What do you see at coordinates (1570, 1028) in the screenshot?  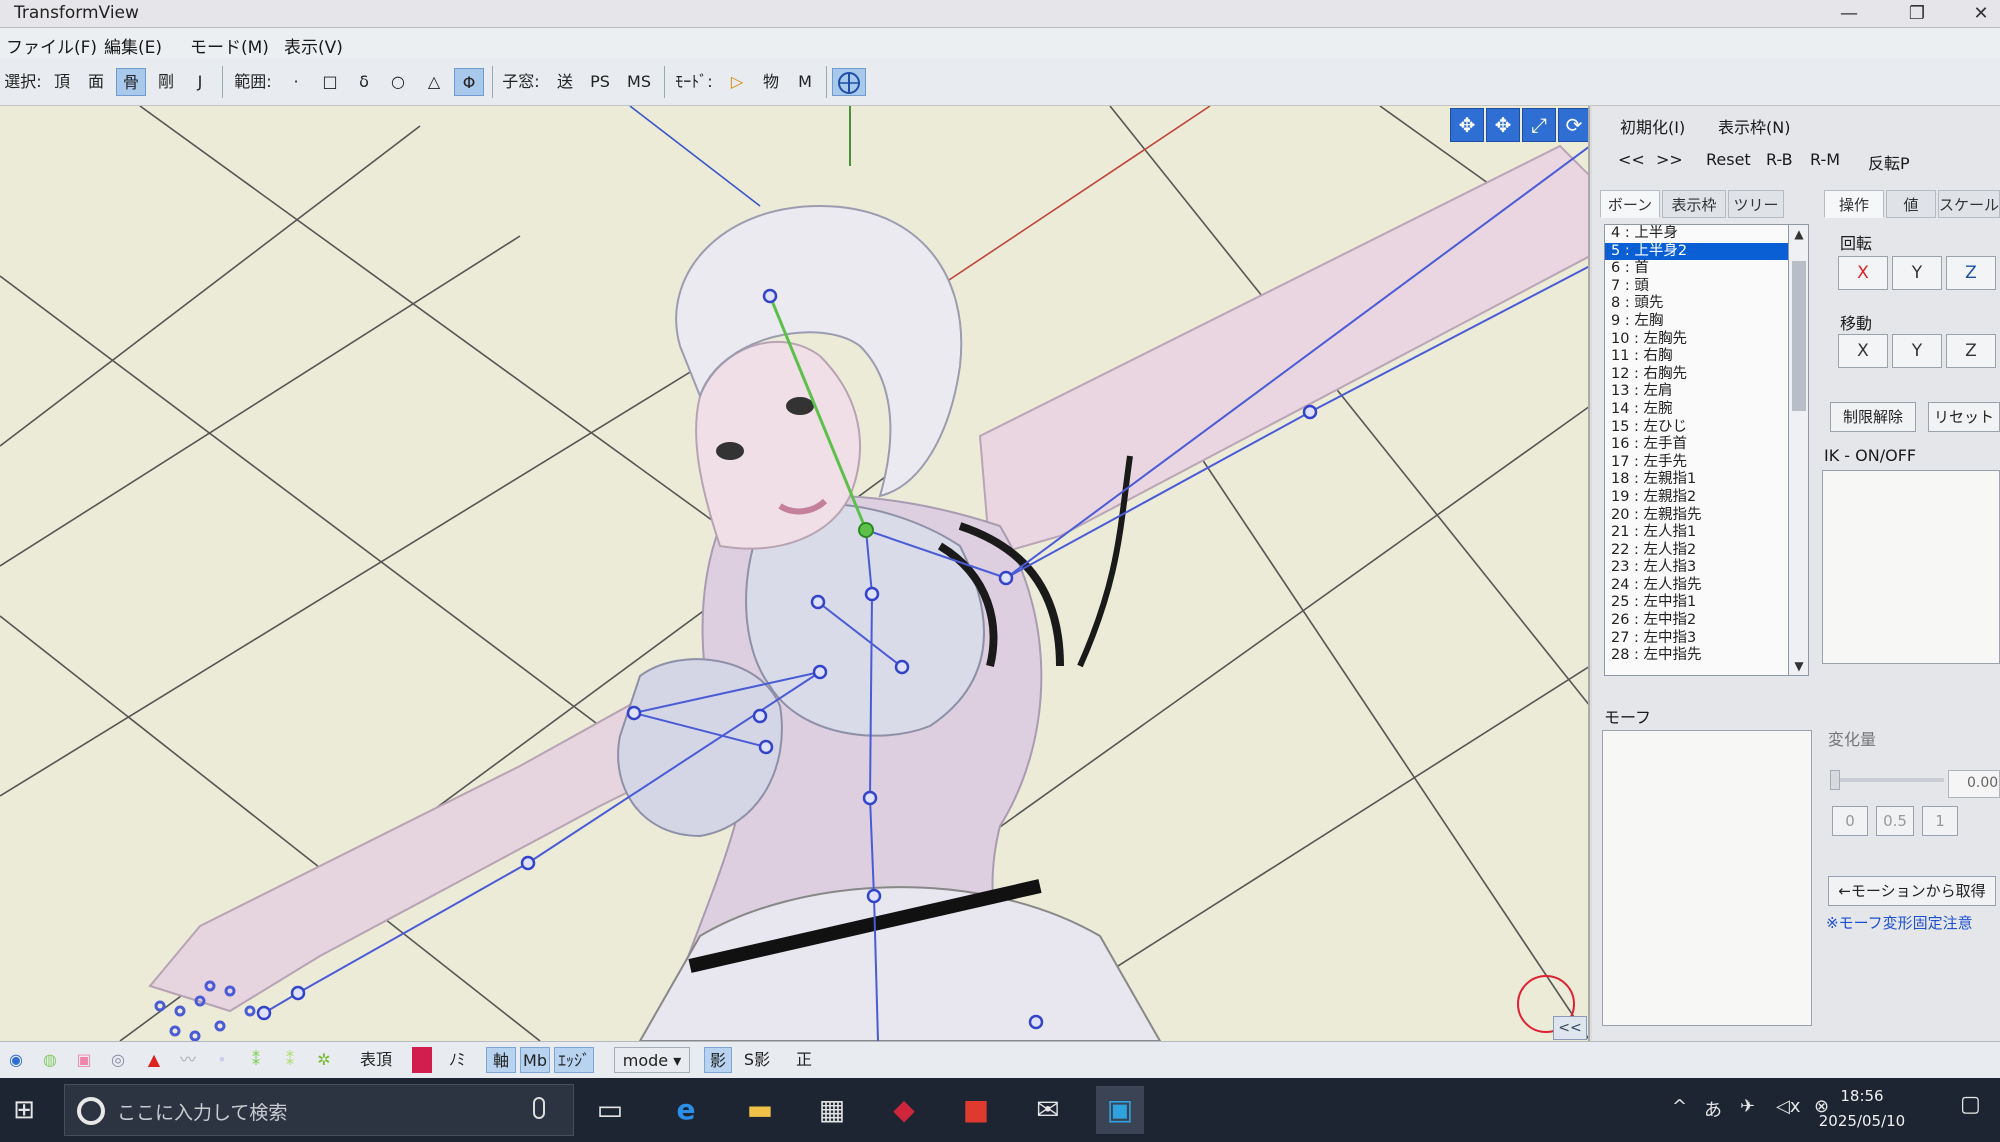 I see `collapse-panel-button: <<` at bounding box center [1570, 1028].